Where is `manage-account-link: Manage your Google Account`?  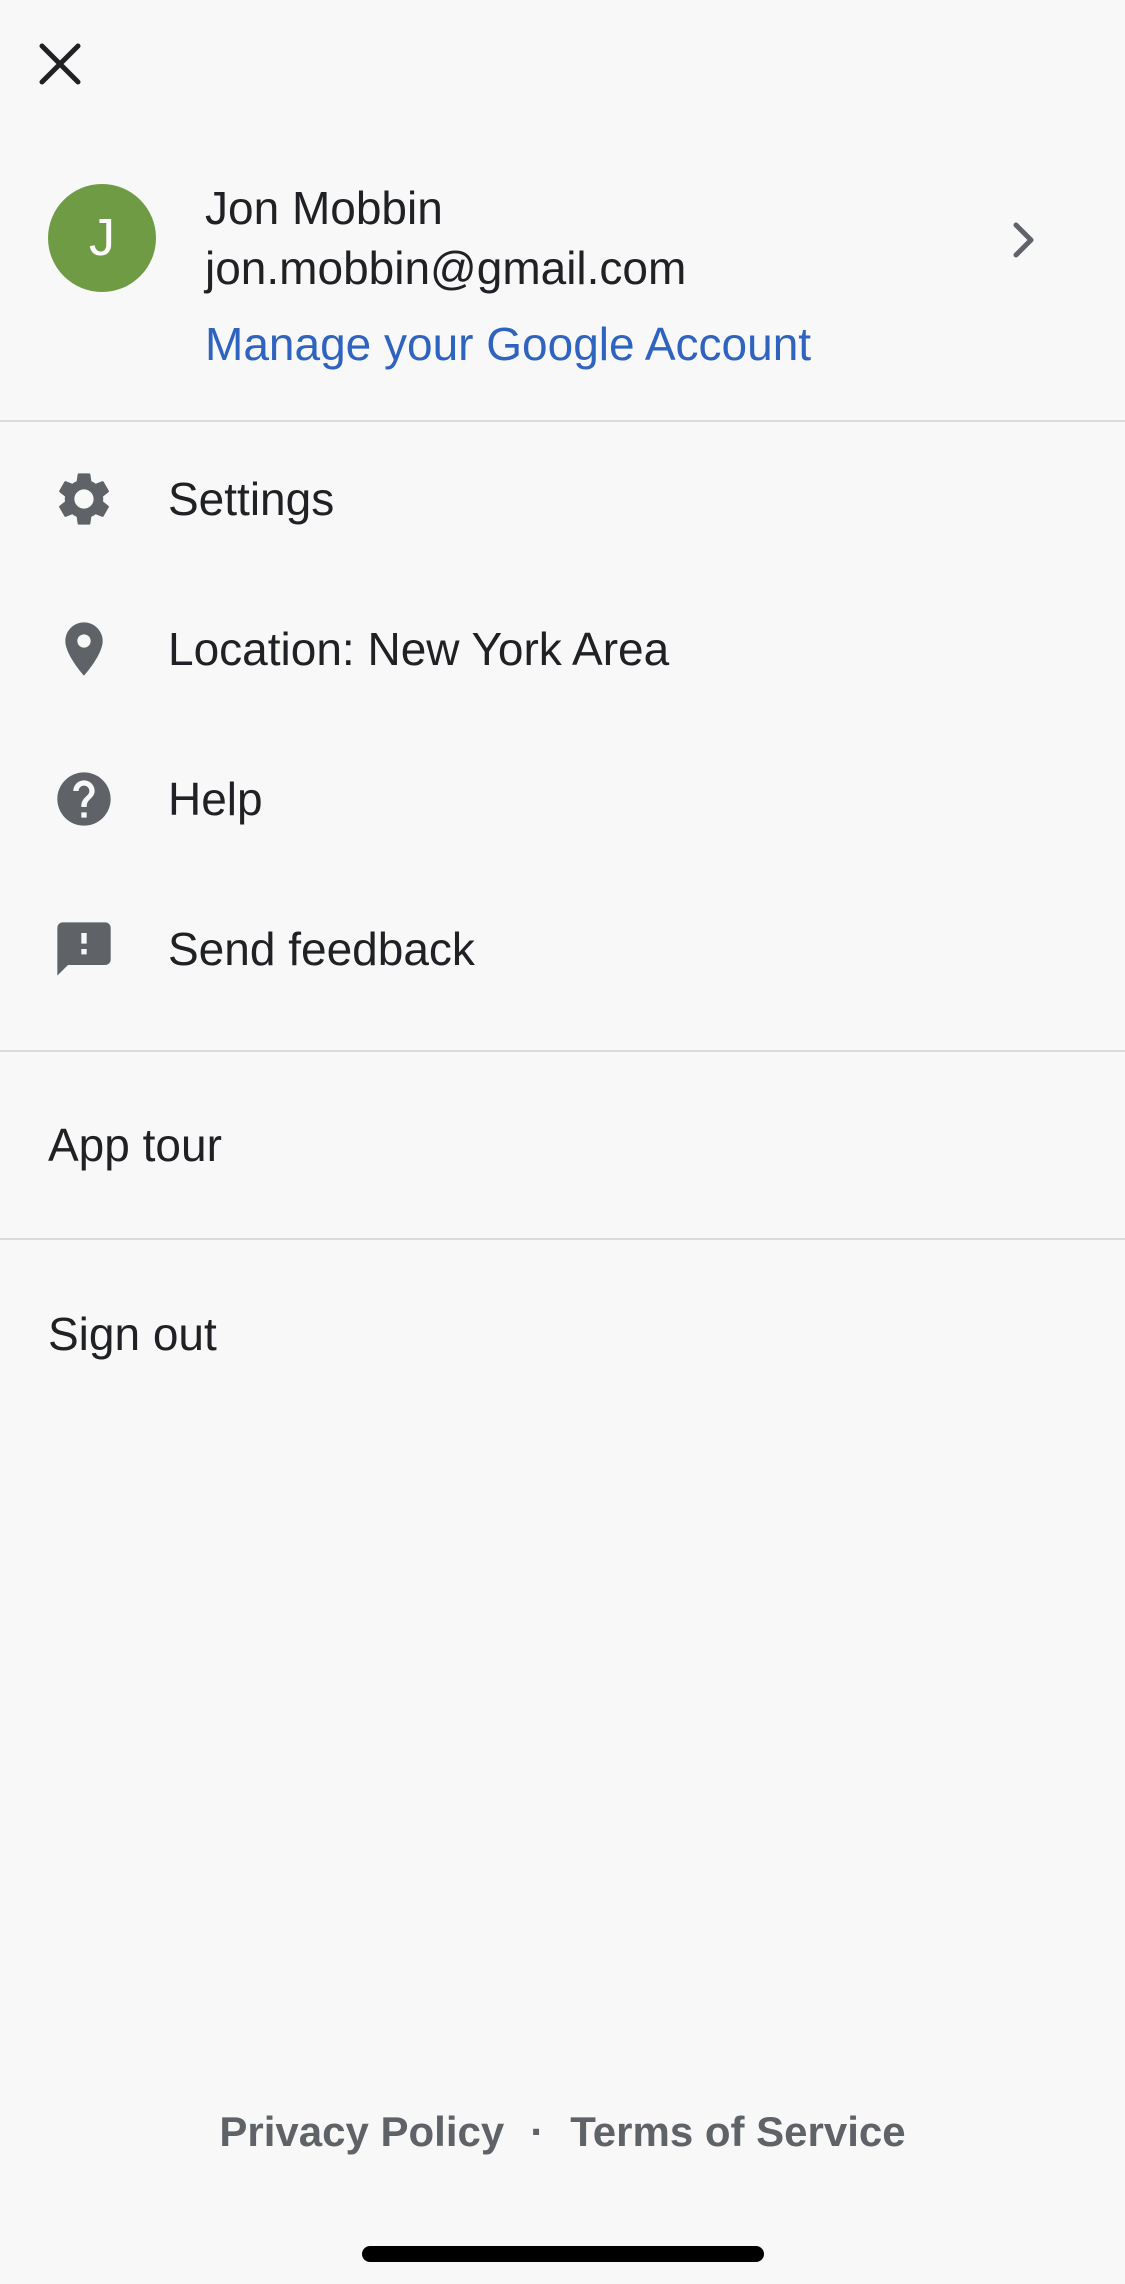 manage-account-link: Manage your Google Account is located at coordinates (508, 344).